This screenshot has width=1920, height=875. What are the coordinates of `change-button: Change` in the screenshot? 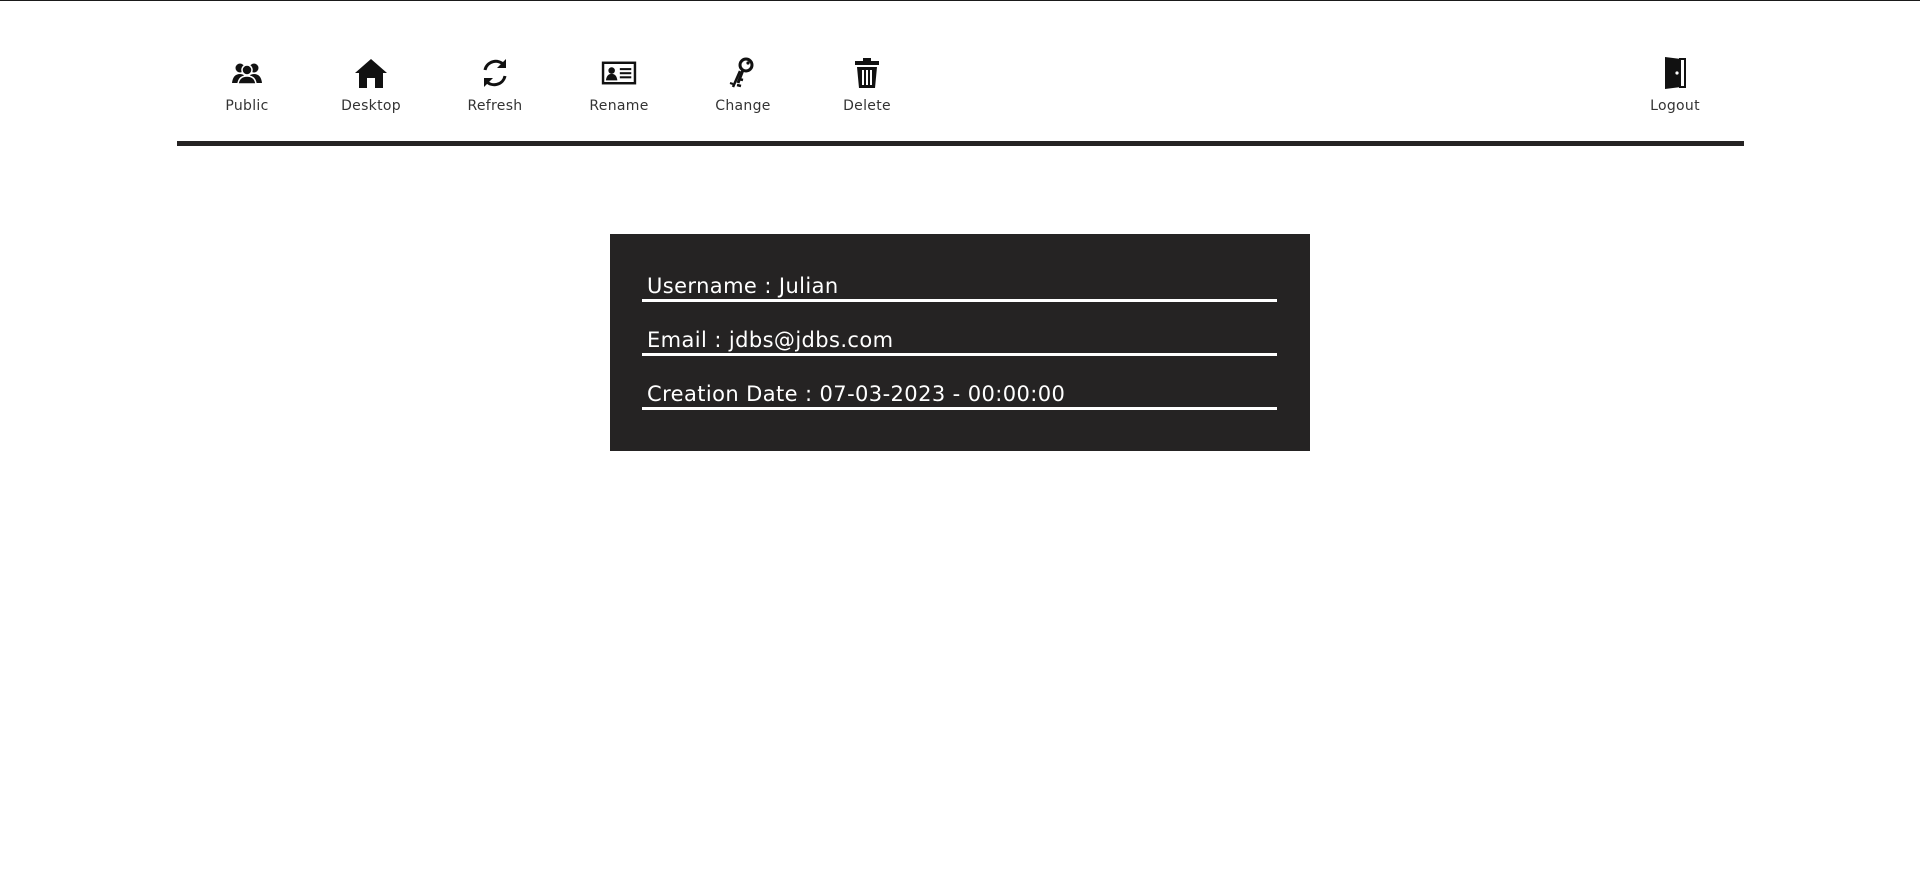 It's located at (743, 87).